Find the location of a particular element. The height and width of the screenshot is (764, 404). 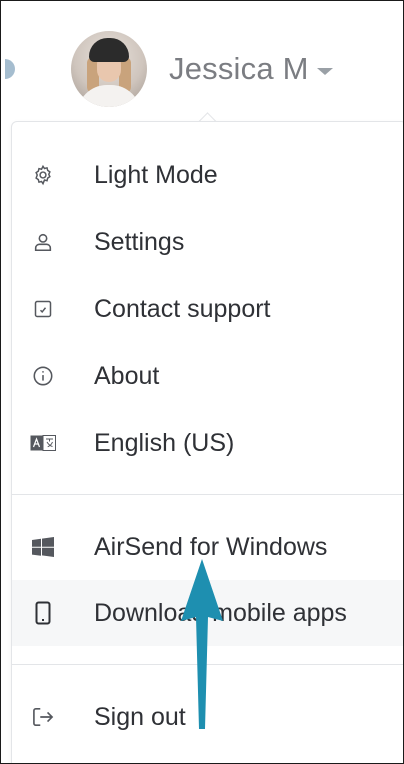

windows-icon is located at coordinates (43, 547).